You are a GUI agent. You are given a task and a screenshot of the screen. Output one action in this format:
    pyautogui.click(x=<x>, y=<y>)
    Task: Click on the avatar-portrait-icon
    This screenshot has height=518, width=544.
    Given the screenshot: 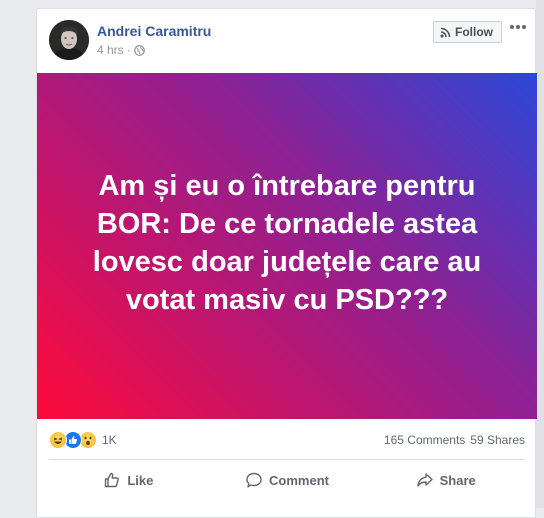 What is the action you would take?
    pyautogui.click(x=69, y=40)
    